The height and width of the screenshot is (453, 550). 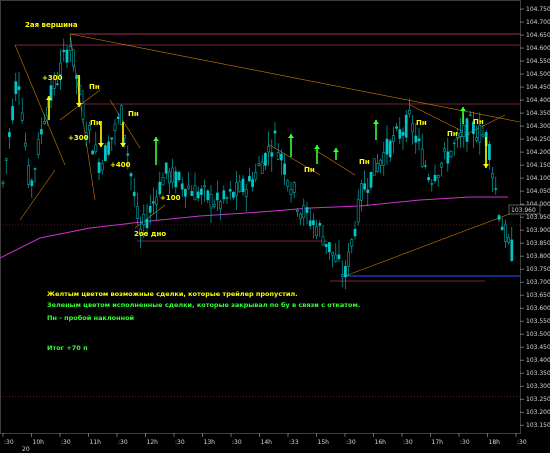 What do you see at coordinates (538, 48) in the screenshot?
I see `y-tick-label: 104.600` at bounding box center [538, 48].